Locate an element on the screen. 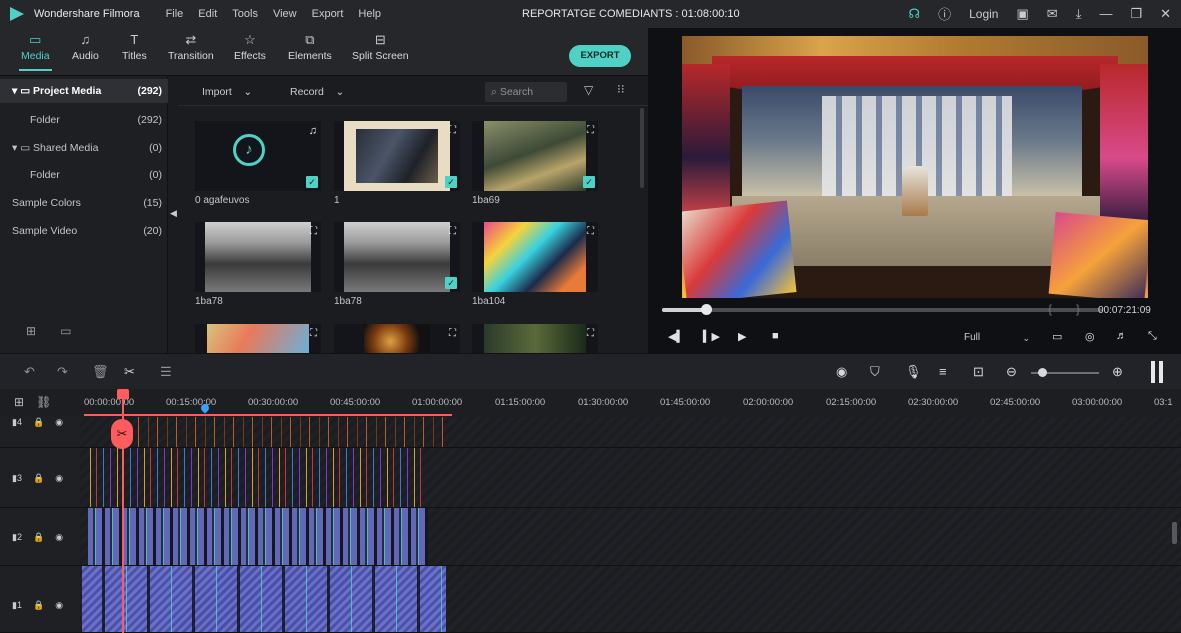 The height and width of the screenshot is (633, 1181). search-input: ⌕ Search is located at coordinates (526, 92).